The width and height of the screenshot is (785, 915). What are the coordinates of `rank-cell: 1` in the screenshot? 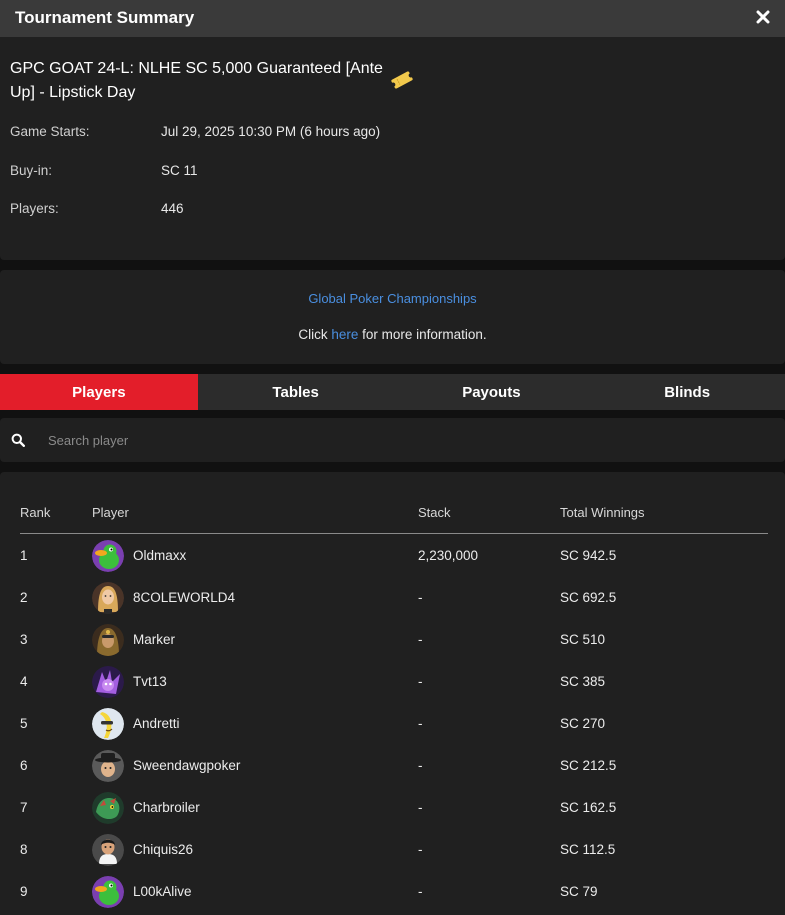 It's located at (24, 555).